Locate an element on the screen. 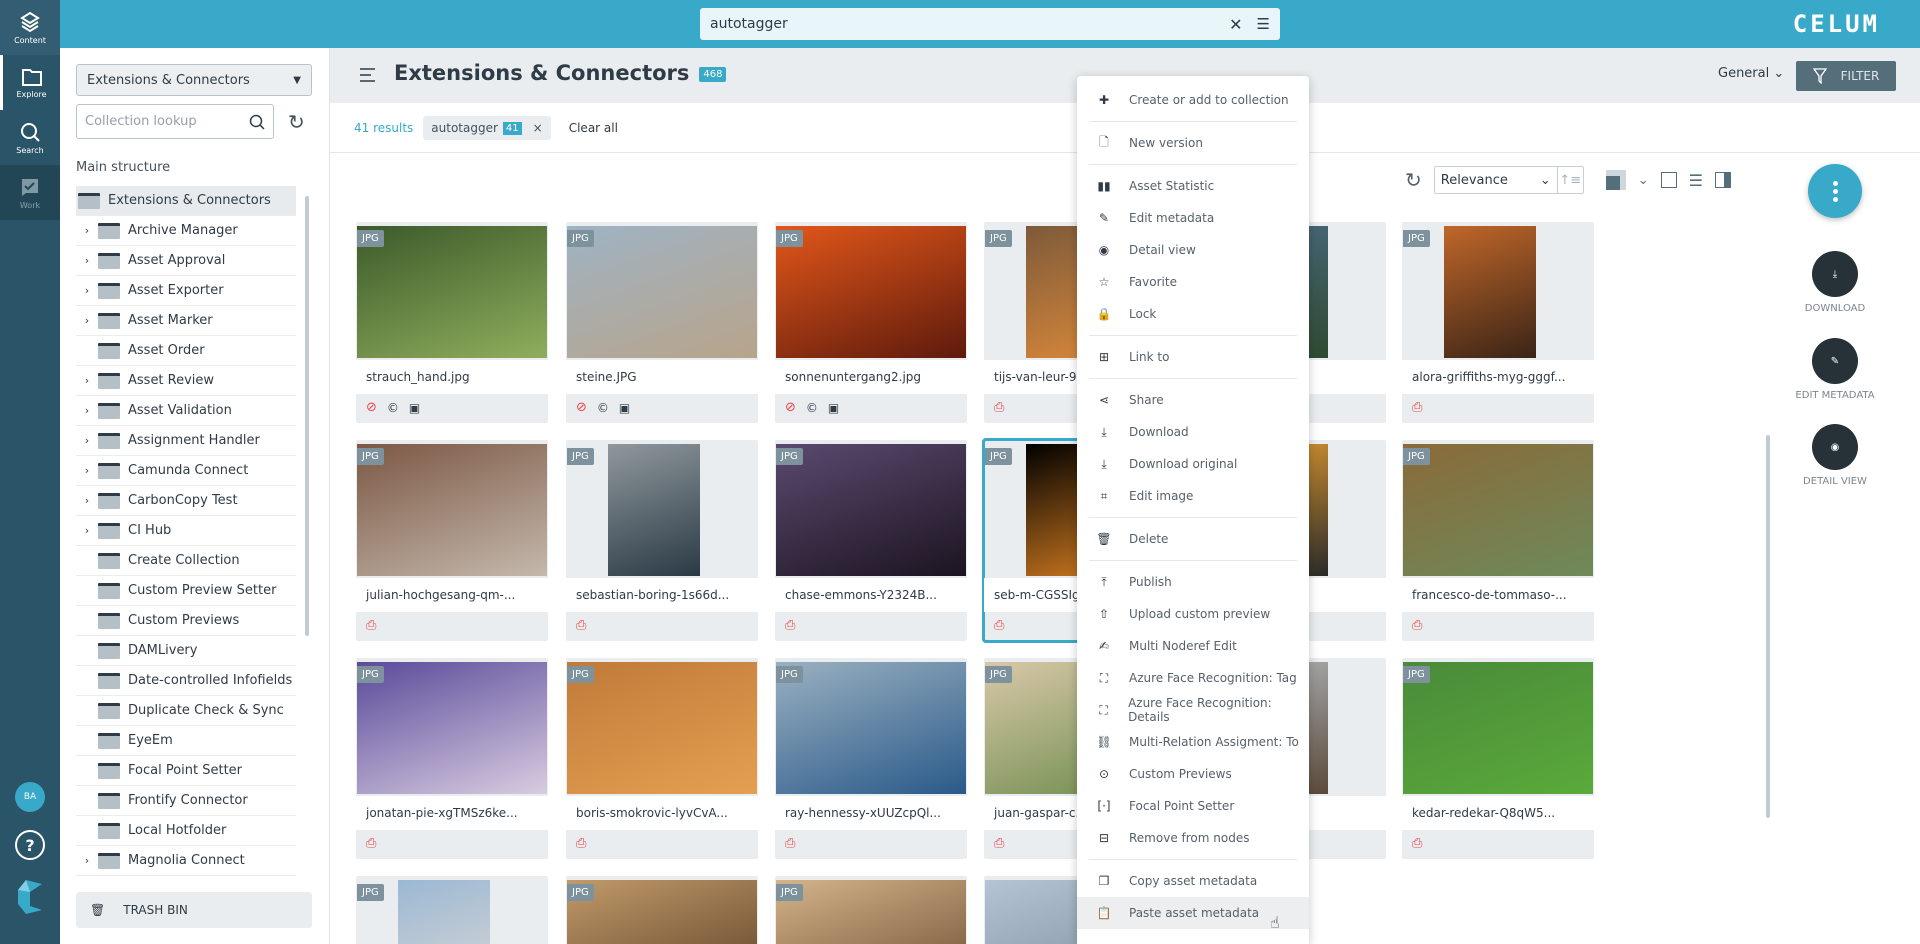  menu-item: ❐ Copy asset metadata is located at coordinates (1193, 881).